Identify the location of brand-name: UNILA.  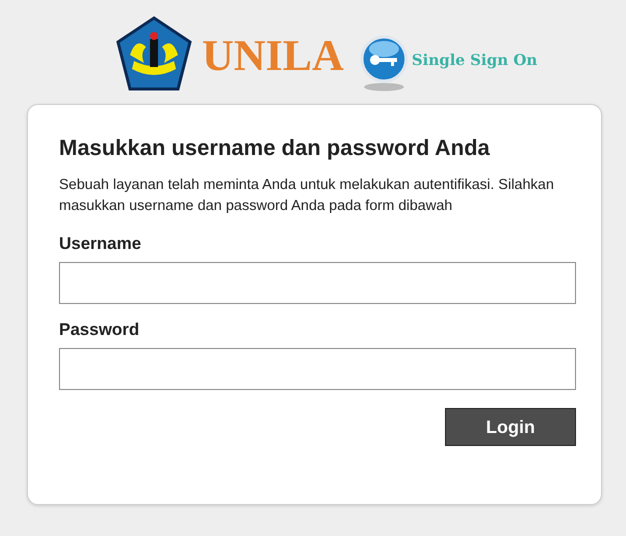
(273, 55).